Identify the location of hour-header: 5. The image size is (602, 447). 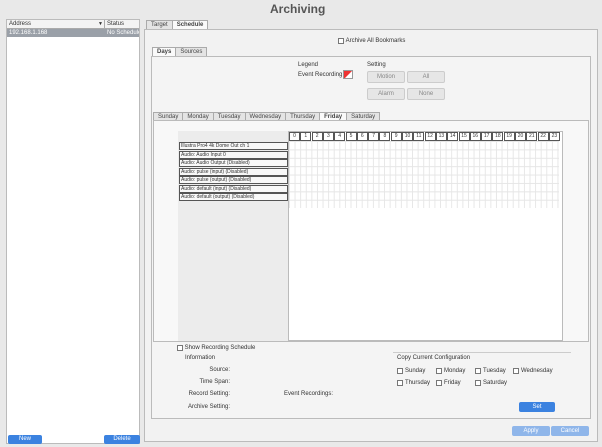
(351, 136).